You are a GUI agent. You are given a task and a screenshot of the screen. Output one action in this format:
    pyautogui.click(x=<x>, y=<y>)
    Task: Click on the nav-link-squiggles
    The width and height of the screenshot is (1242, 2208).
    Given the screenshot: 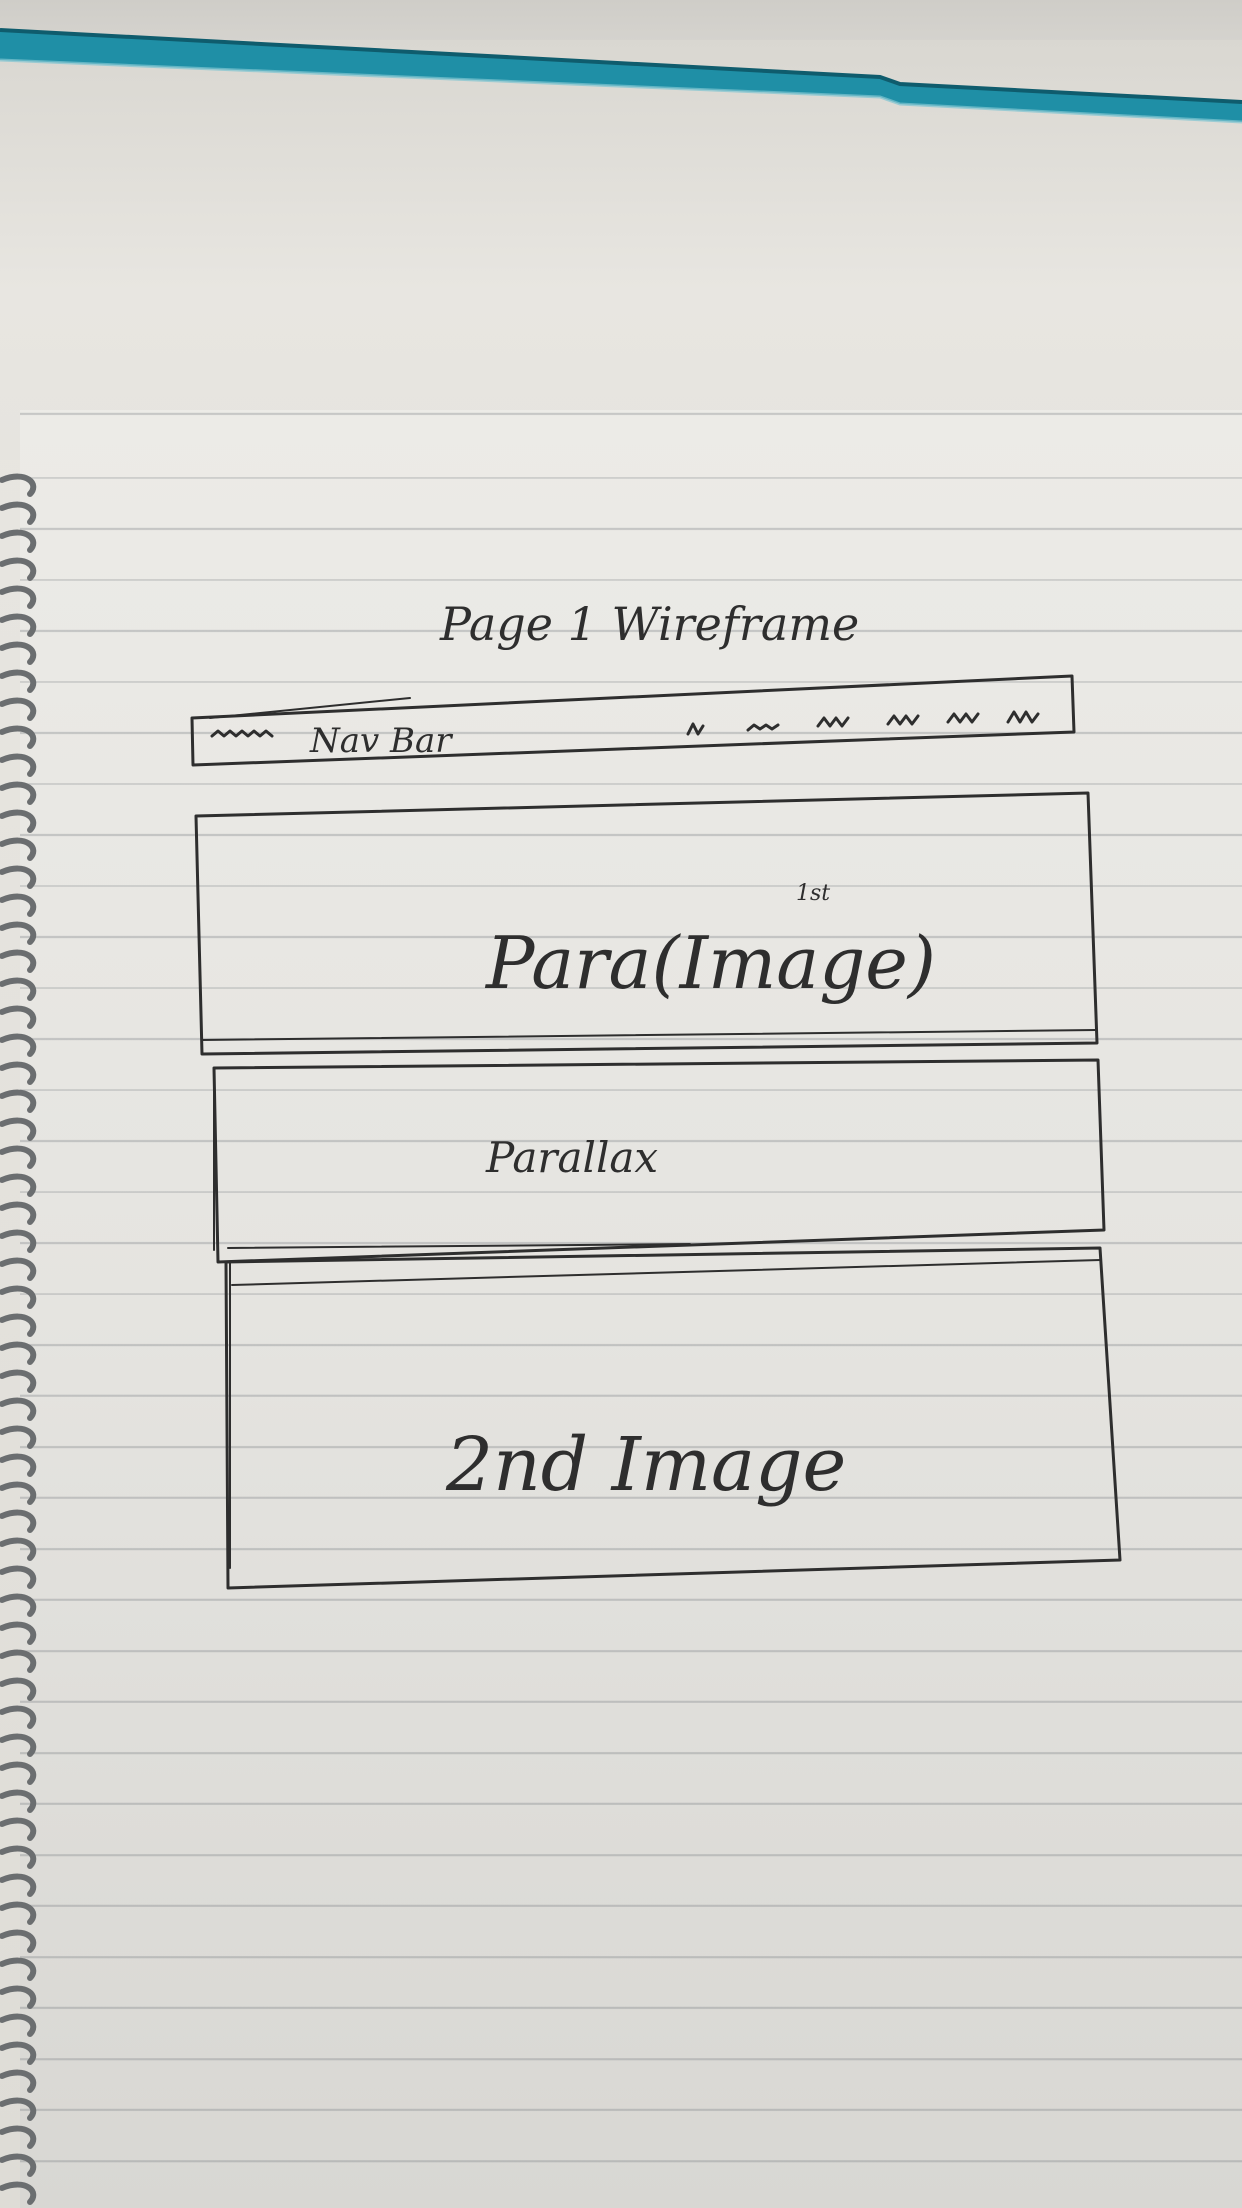 What is the action you would take?
    pyautogui.click(x=863, y=723)
    